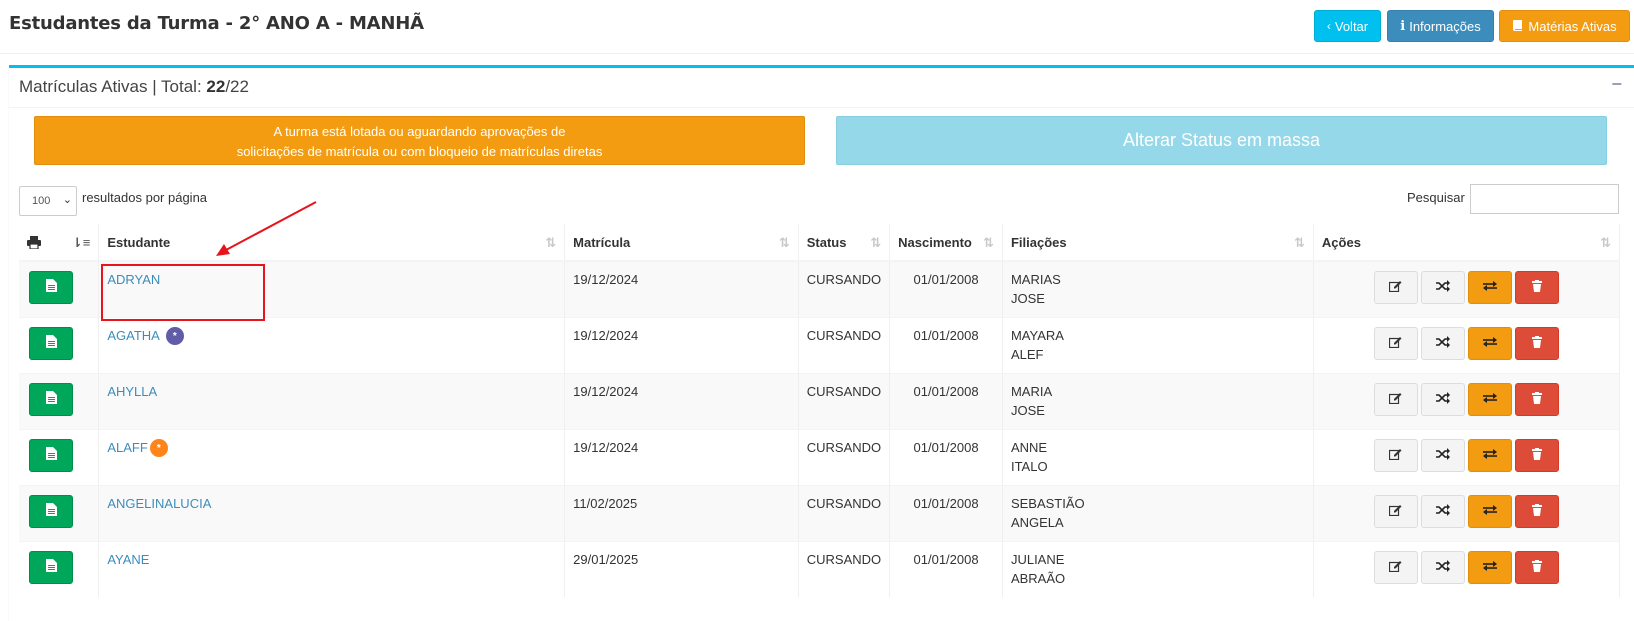 This screenshot has width=1634, height=621. Describe the element at coordinates (681, 243) in the screenshot. I see `matricula-column-header: Matrícula ⇅` at that location.